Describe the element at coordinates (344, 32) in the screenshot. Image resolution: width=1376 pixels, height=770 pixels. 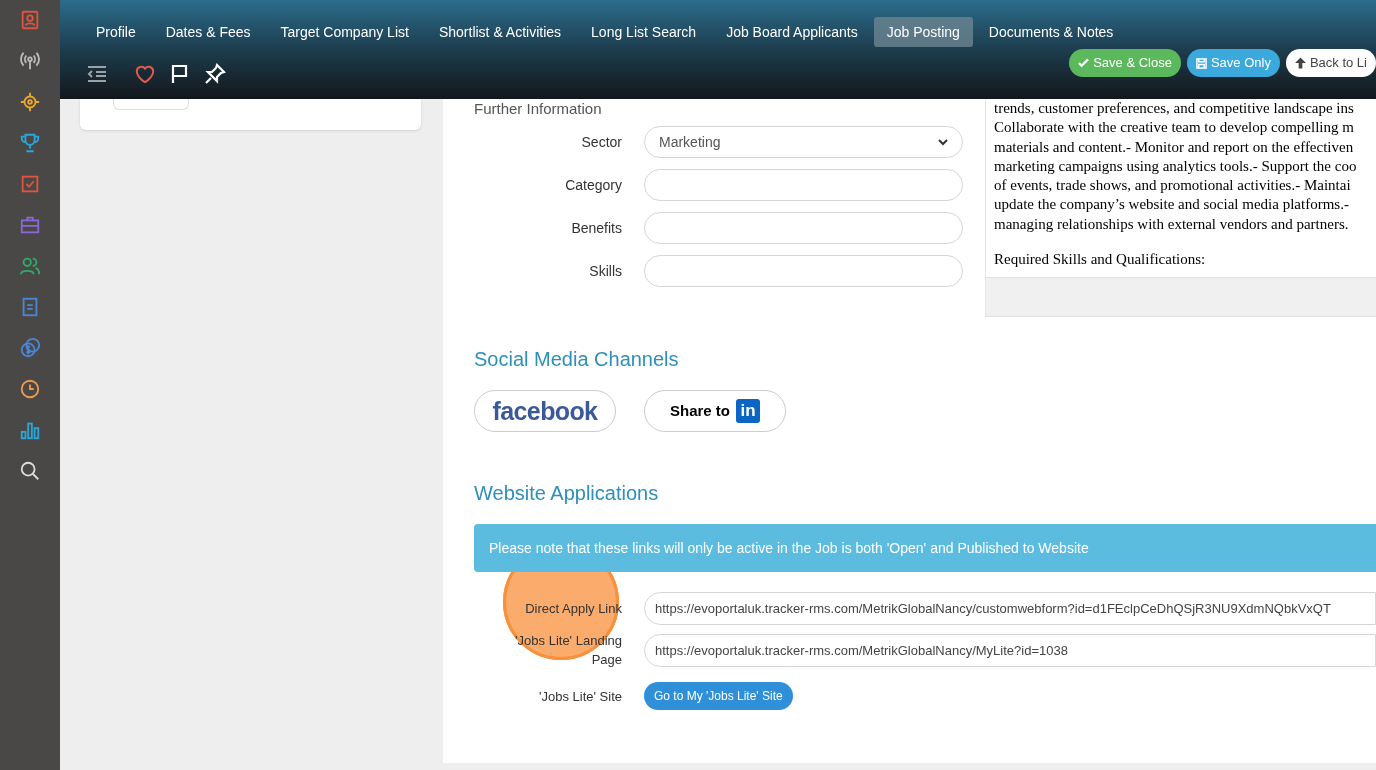
I see `nav-tab: Target Company List` at that location.